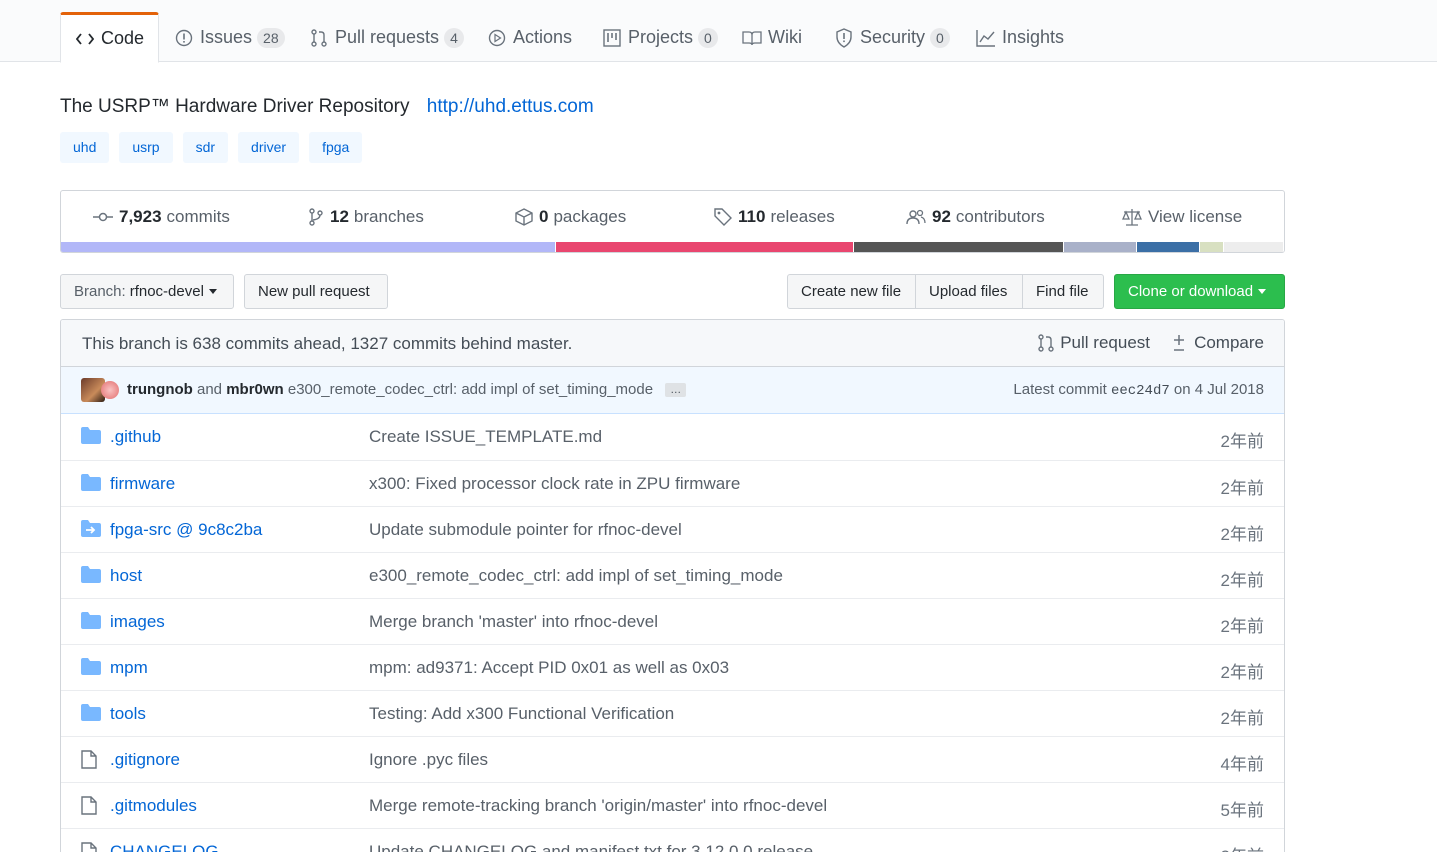  Describe the element at coordinates (100, 291) in the screenshot. I see `branch-prefix: Branch:` at that location.